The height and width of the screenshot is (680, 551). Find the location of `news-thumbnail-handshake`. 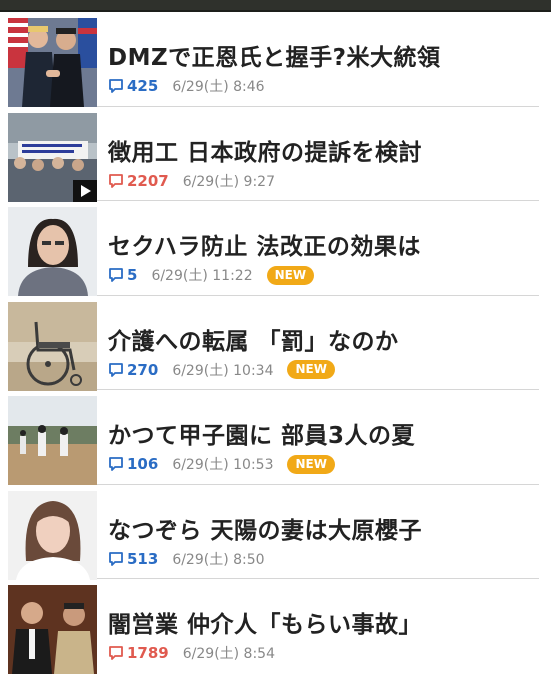

news-thumbnail-handshake is located at coordinates (52, 62).